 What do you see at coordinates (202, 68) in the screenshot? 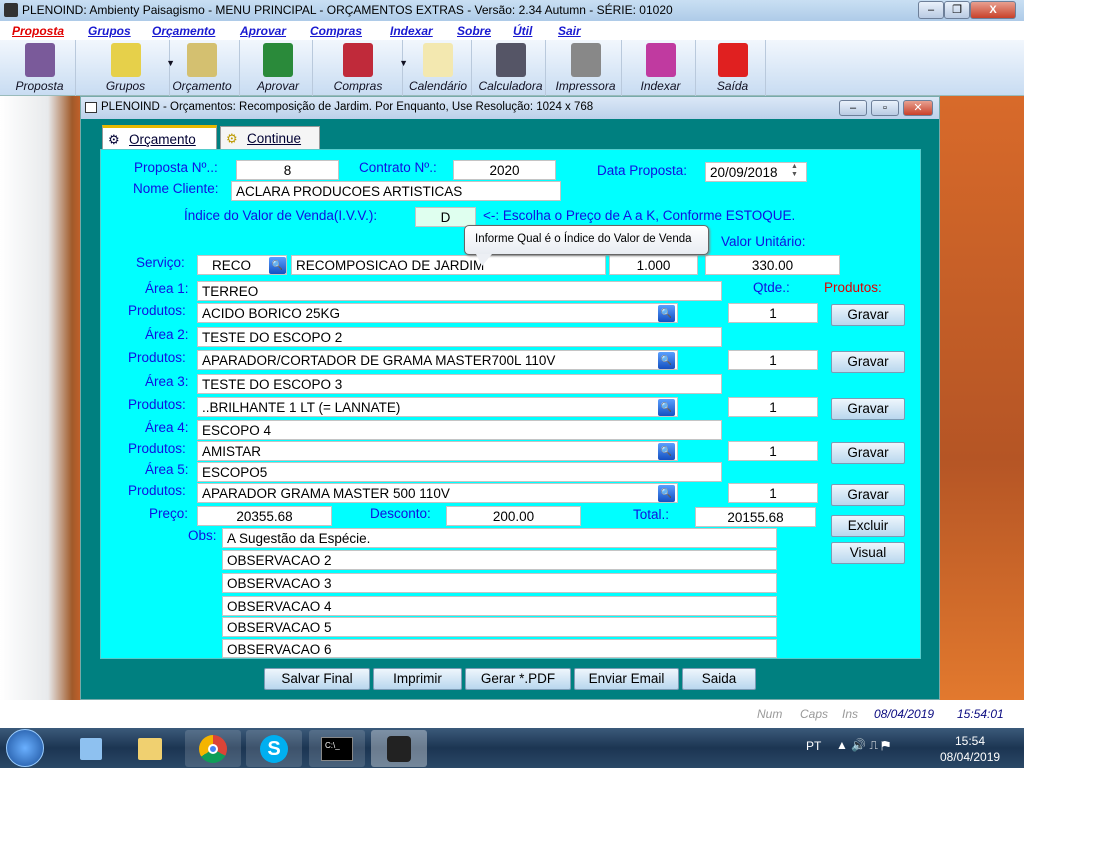
I see `toolbar-orçamento-button: Orçamento` at bounding box center [202, 68].